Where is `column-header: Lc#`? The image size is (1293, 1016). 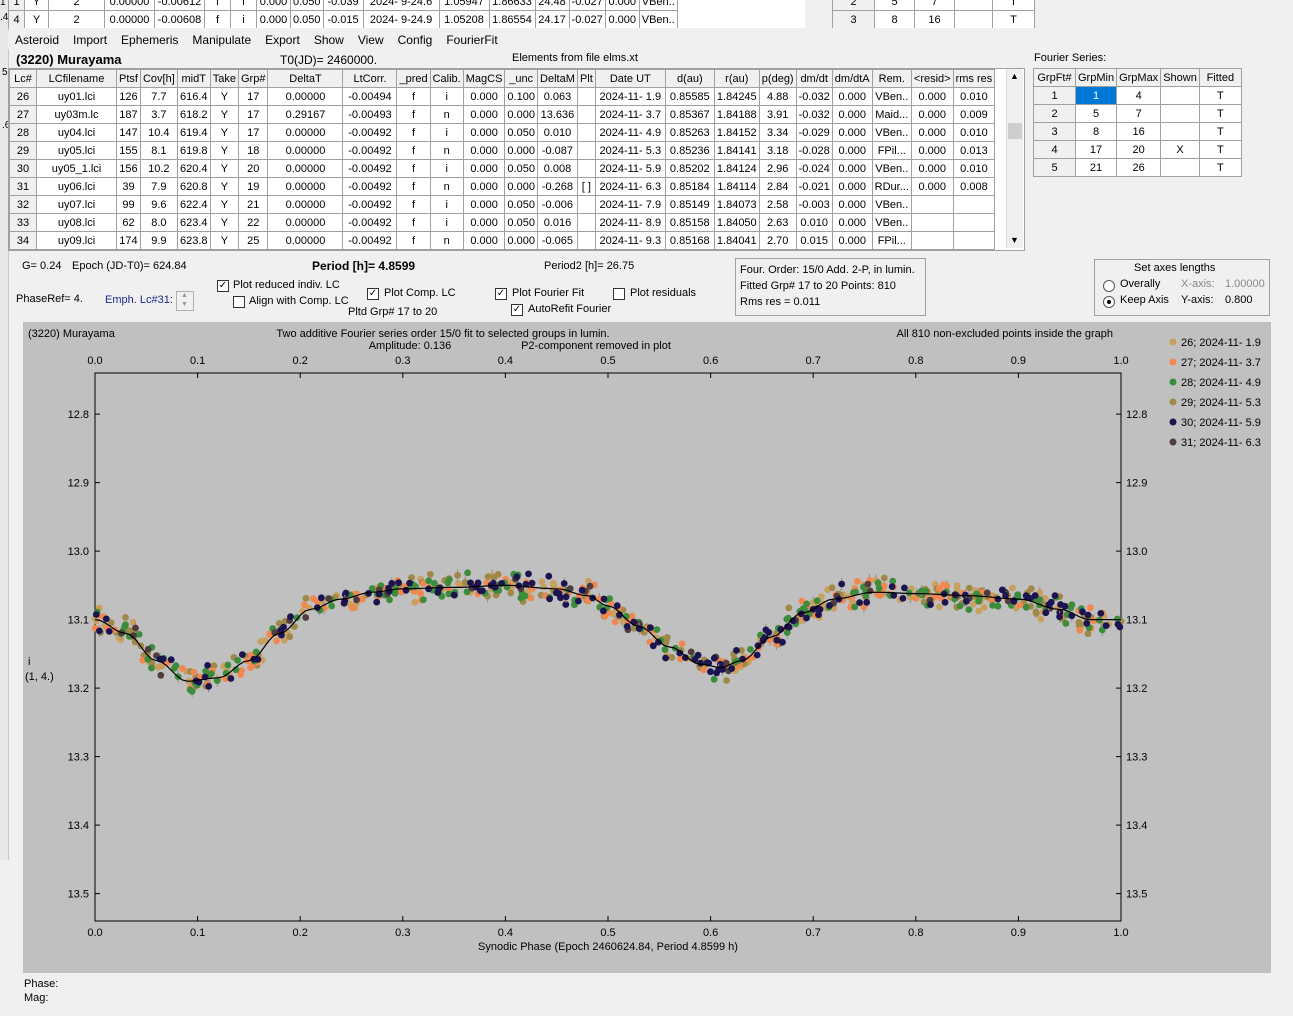
column-header: Lc# is located at coordinates (23, 78).